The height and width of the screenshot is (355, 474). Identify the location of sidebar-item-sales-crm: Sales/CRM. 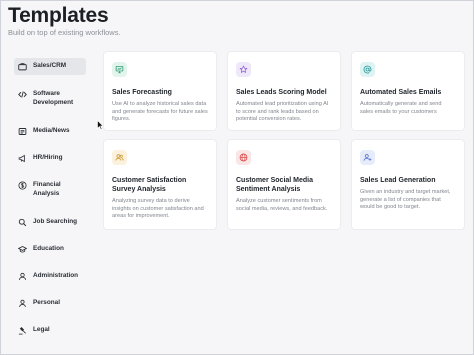
(50, 66).